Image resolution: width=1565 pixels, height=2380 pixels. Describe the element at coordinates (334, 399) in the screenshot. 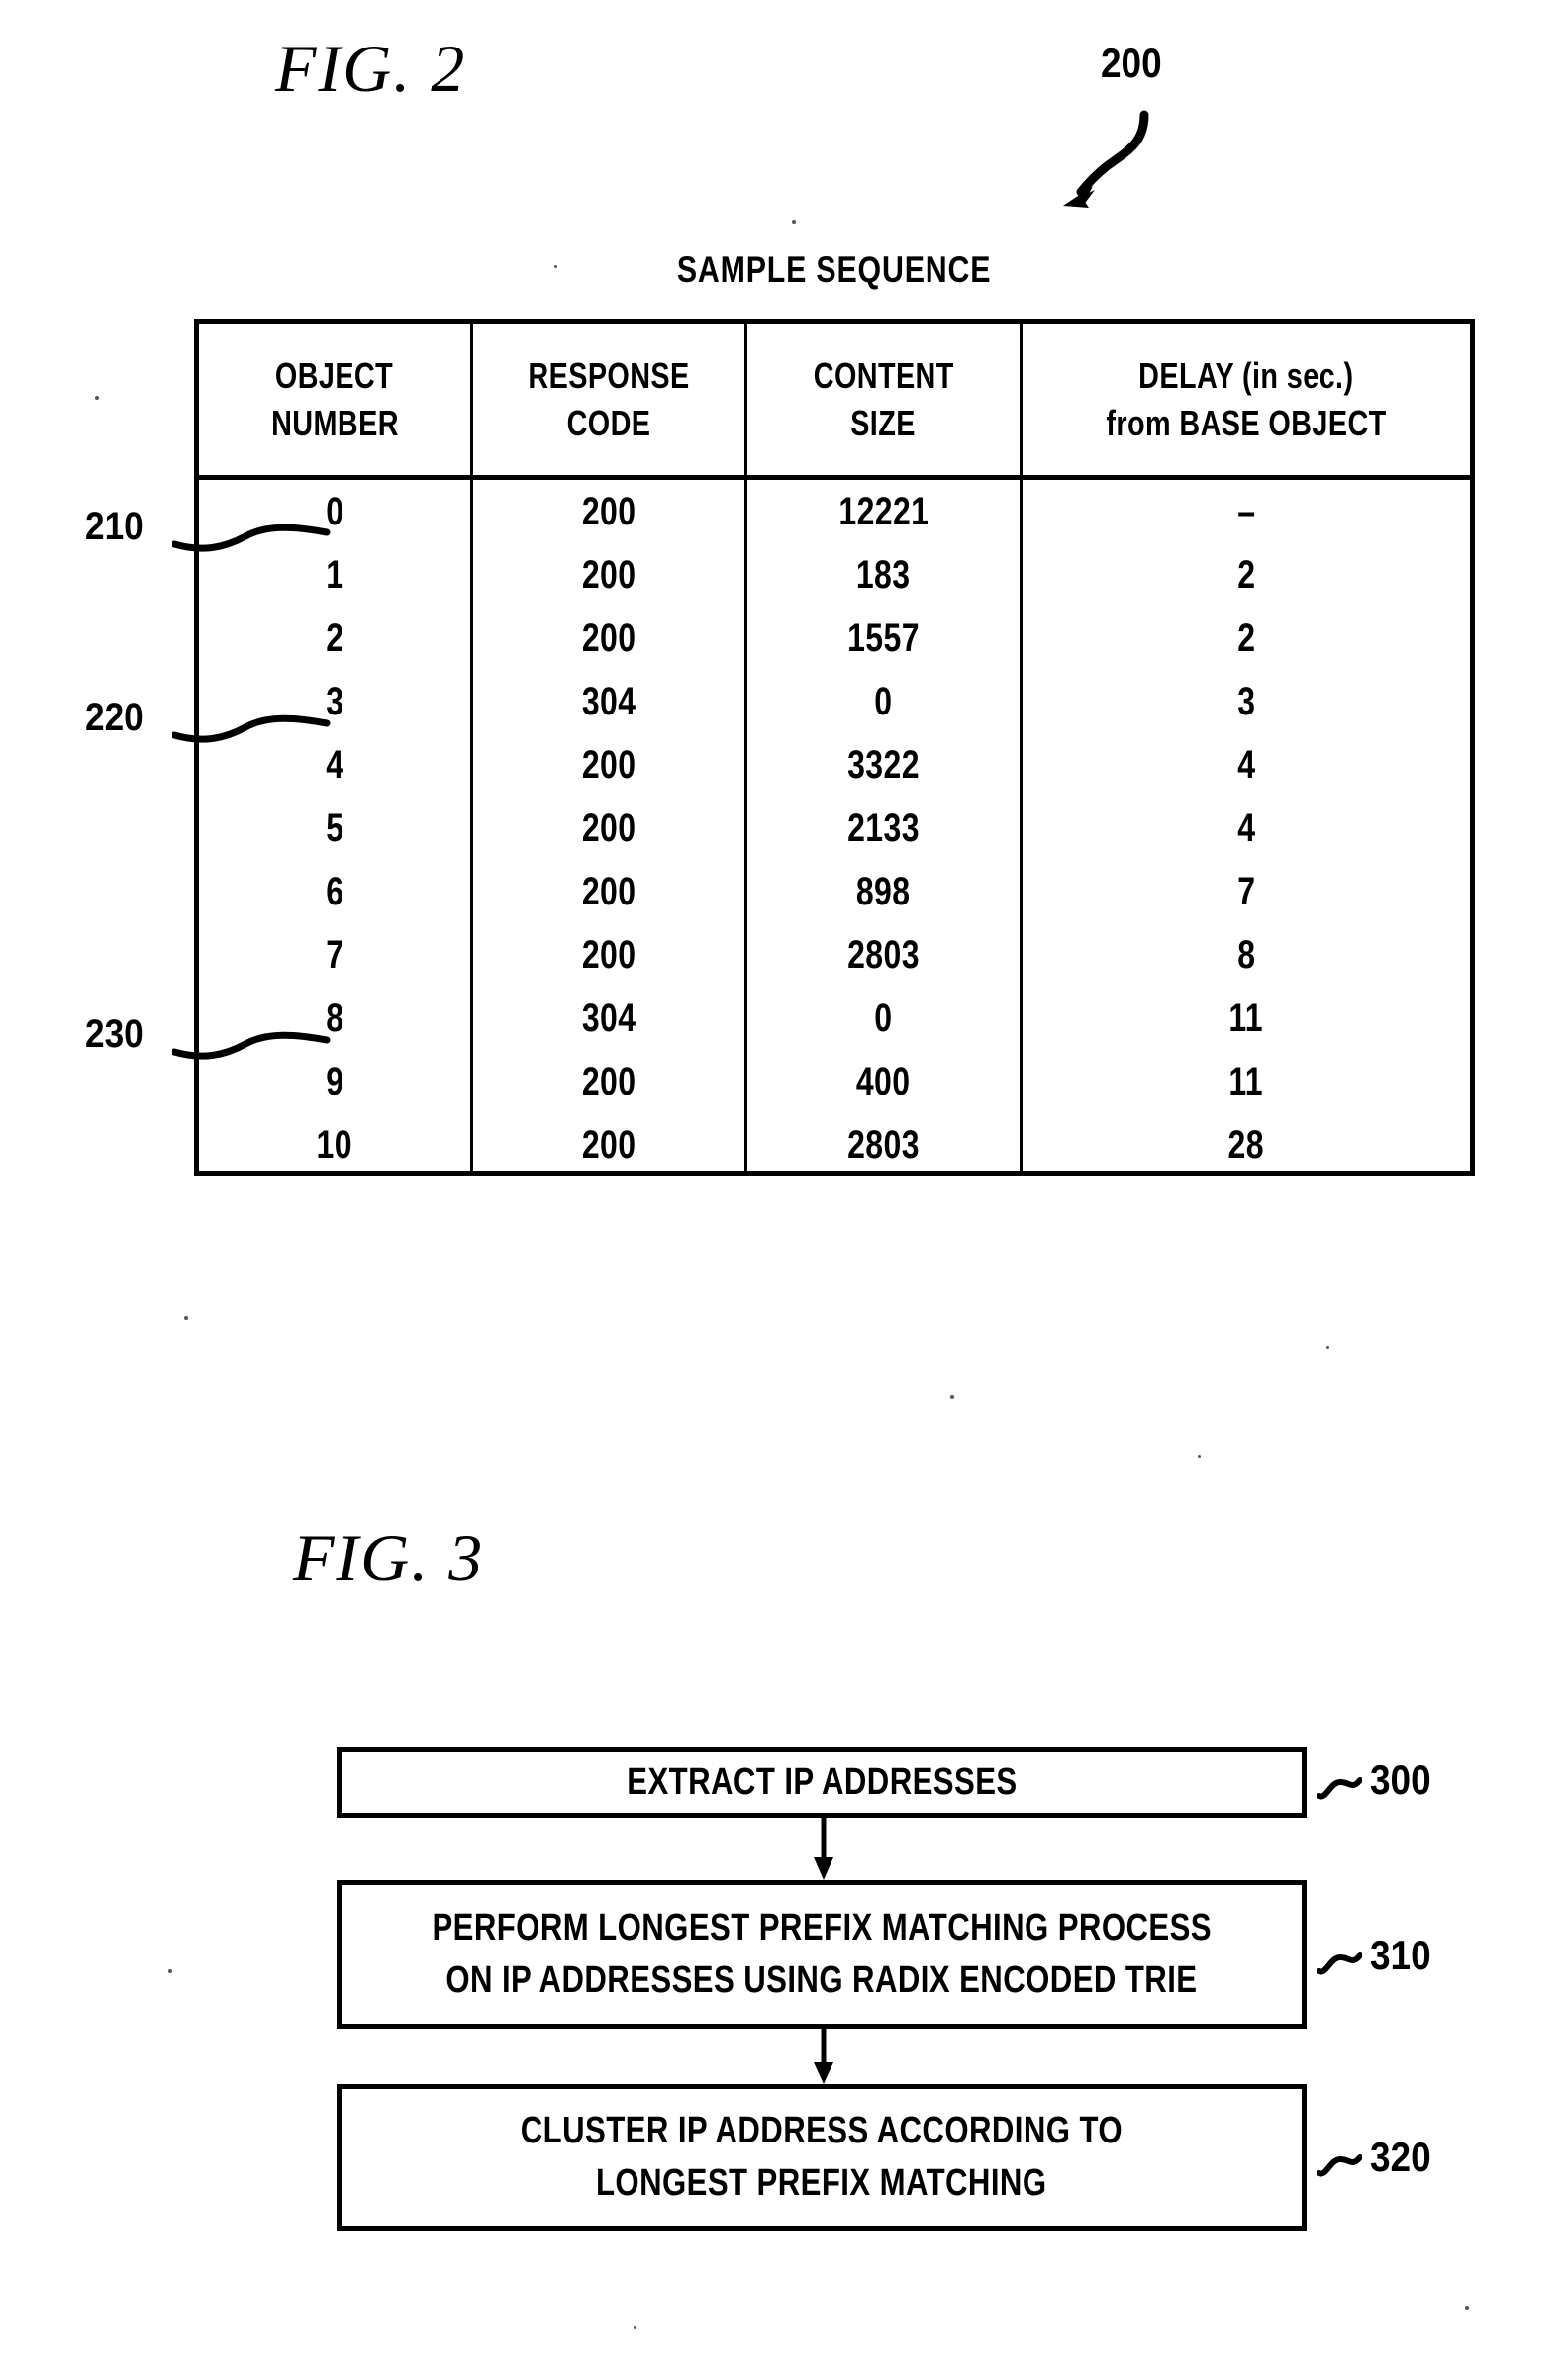

I see `column-header-object-number: OBJECT NUMBER` at that location.